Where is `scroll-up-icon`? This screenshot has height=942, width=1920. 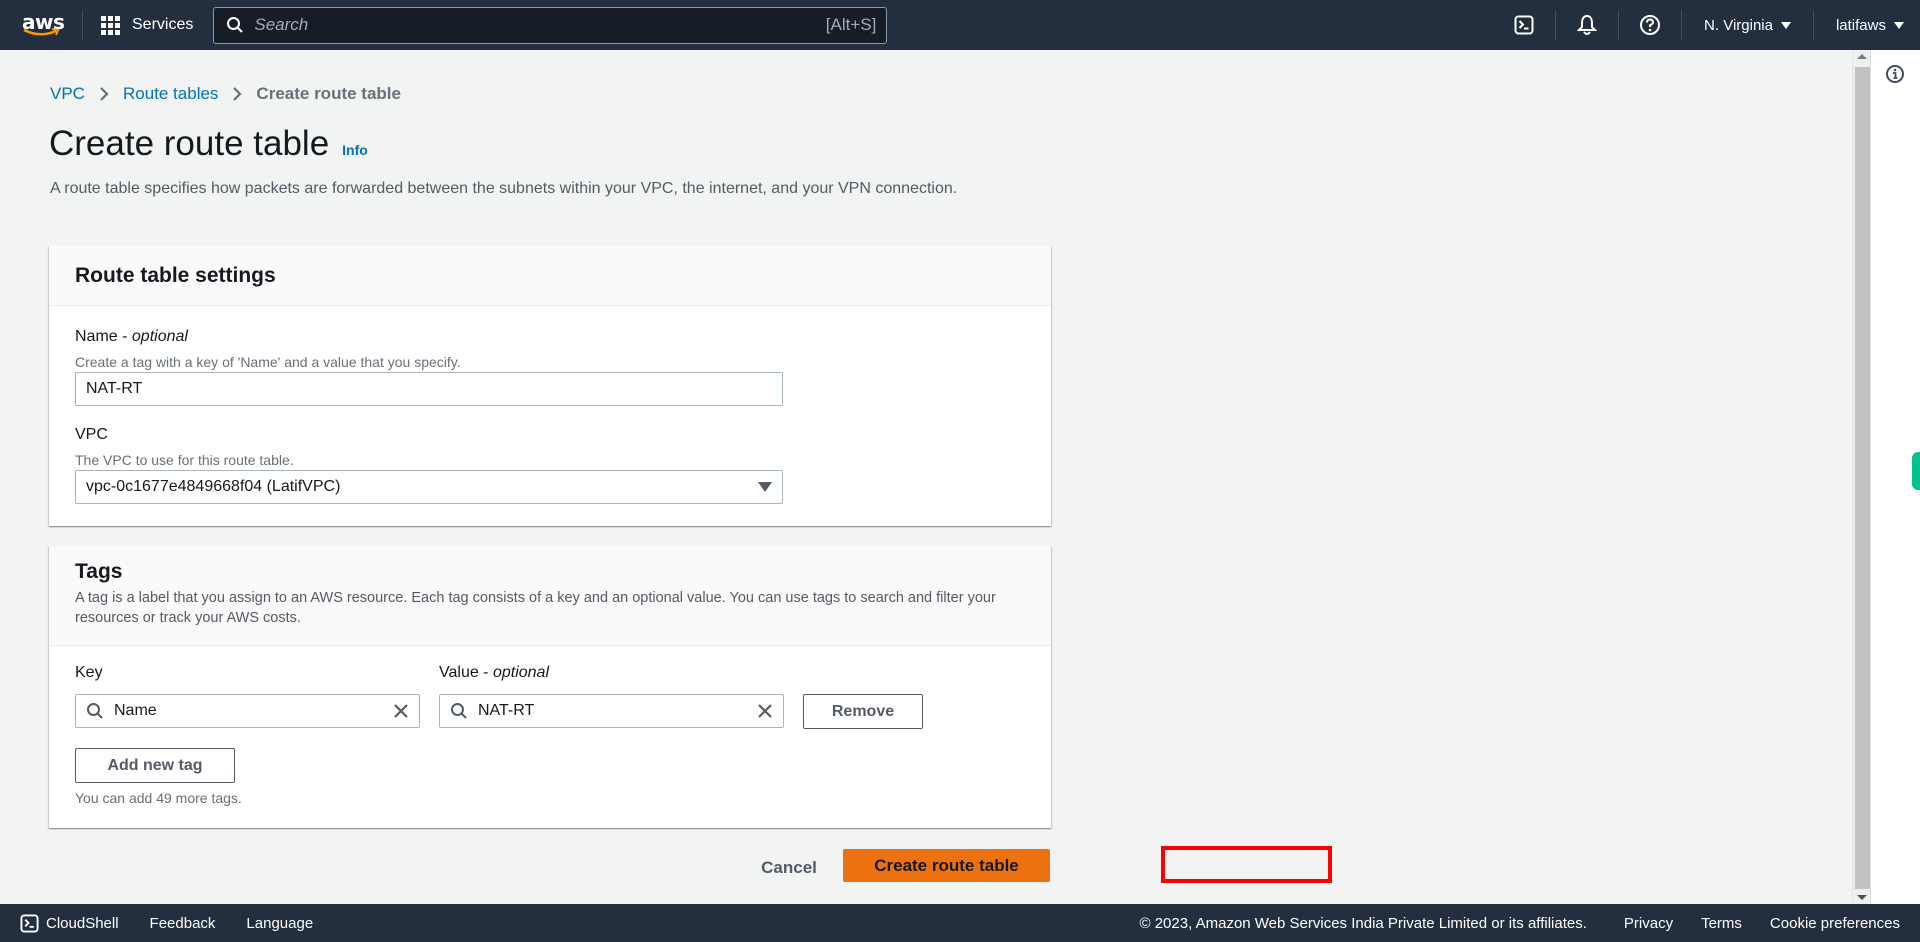 scroll-up-icon is located at coordinates (1862, 56).